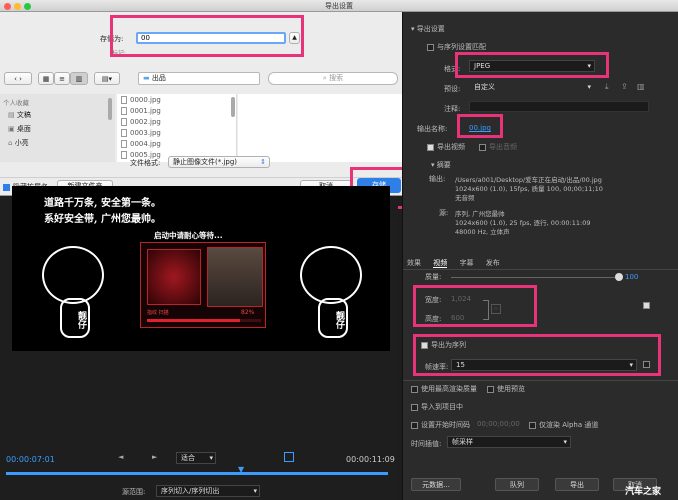 Image resolution: width=678 pixels, height=500 pixels. Describe the element at coordinates (10, 143) in the screenshot. I see `home-icon: ⌂` at that location.